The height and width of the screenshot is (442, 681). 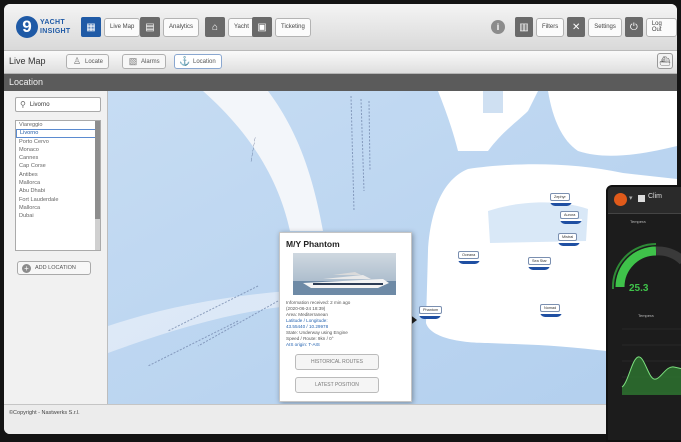 I want to click on popup-detail-line: (2020-06-24 18:39), so click(x=306, y=308).